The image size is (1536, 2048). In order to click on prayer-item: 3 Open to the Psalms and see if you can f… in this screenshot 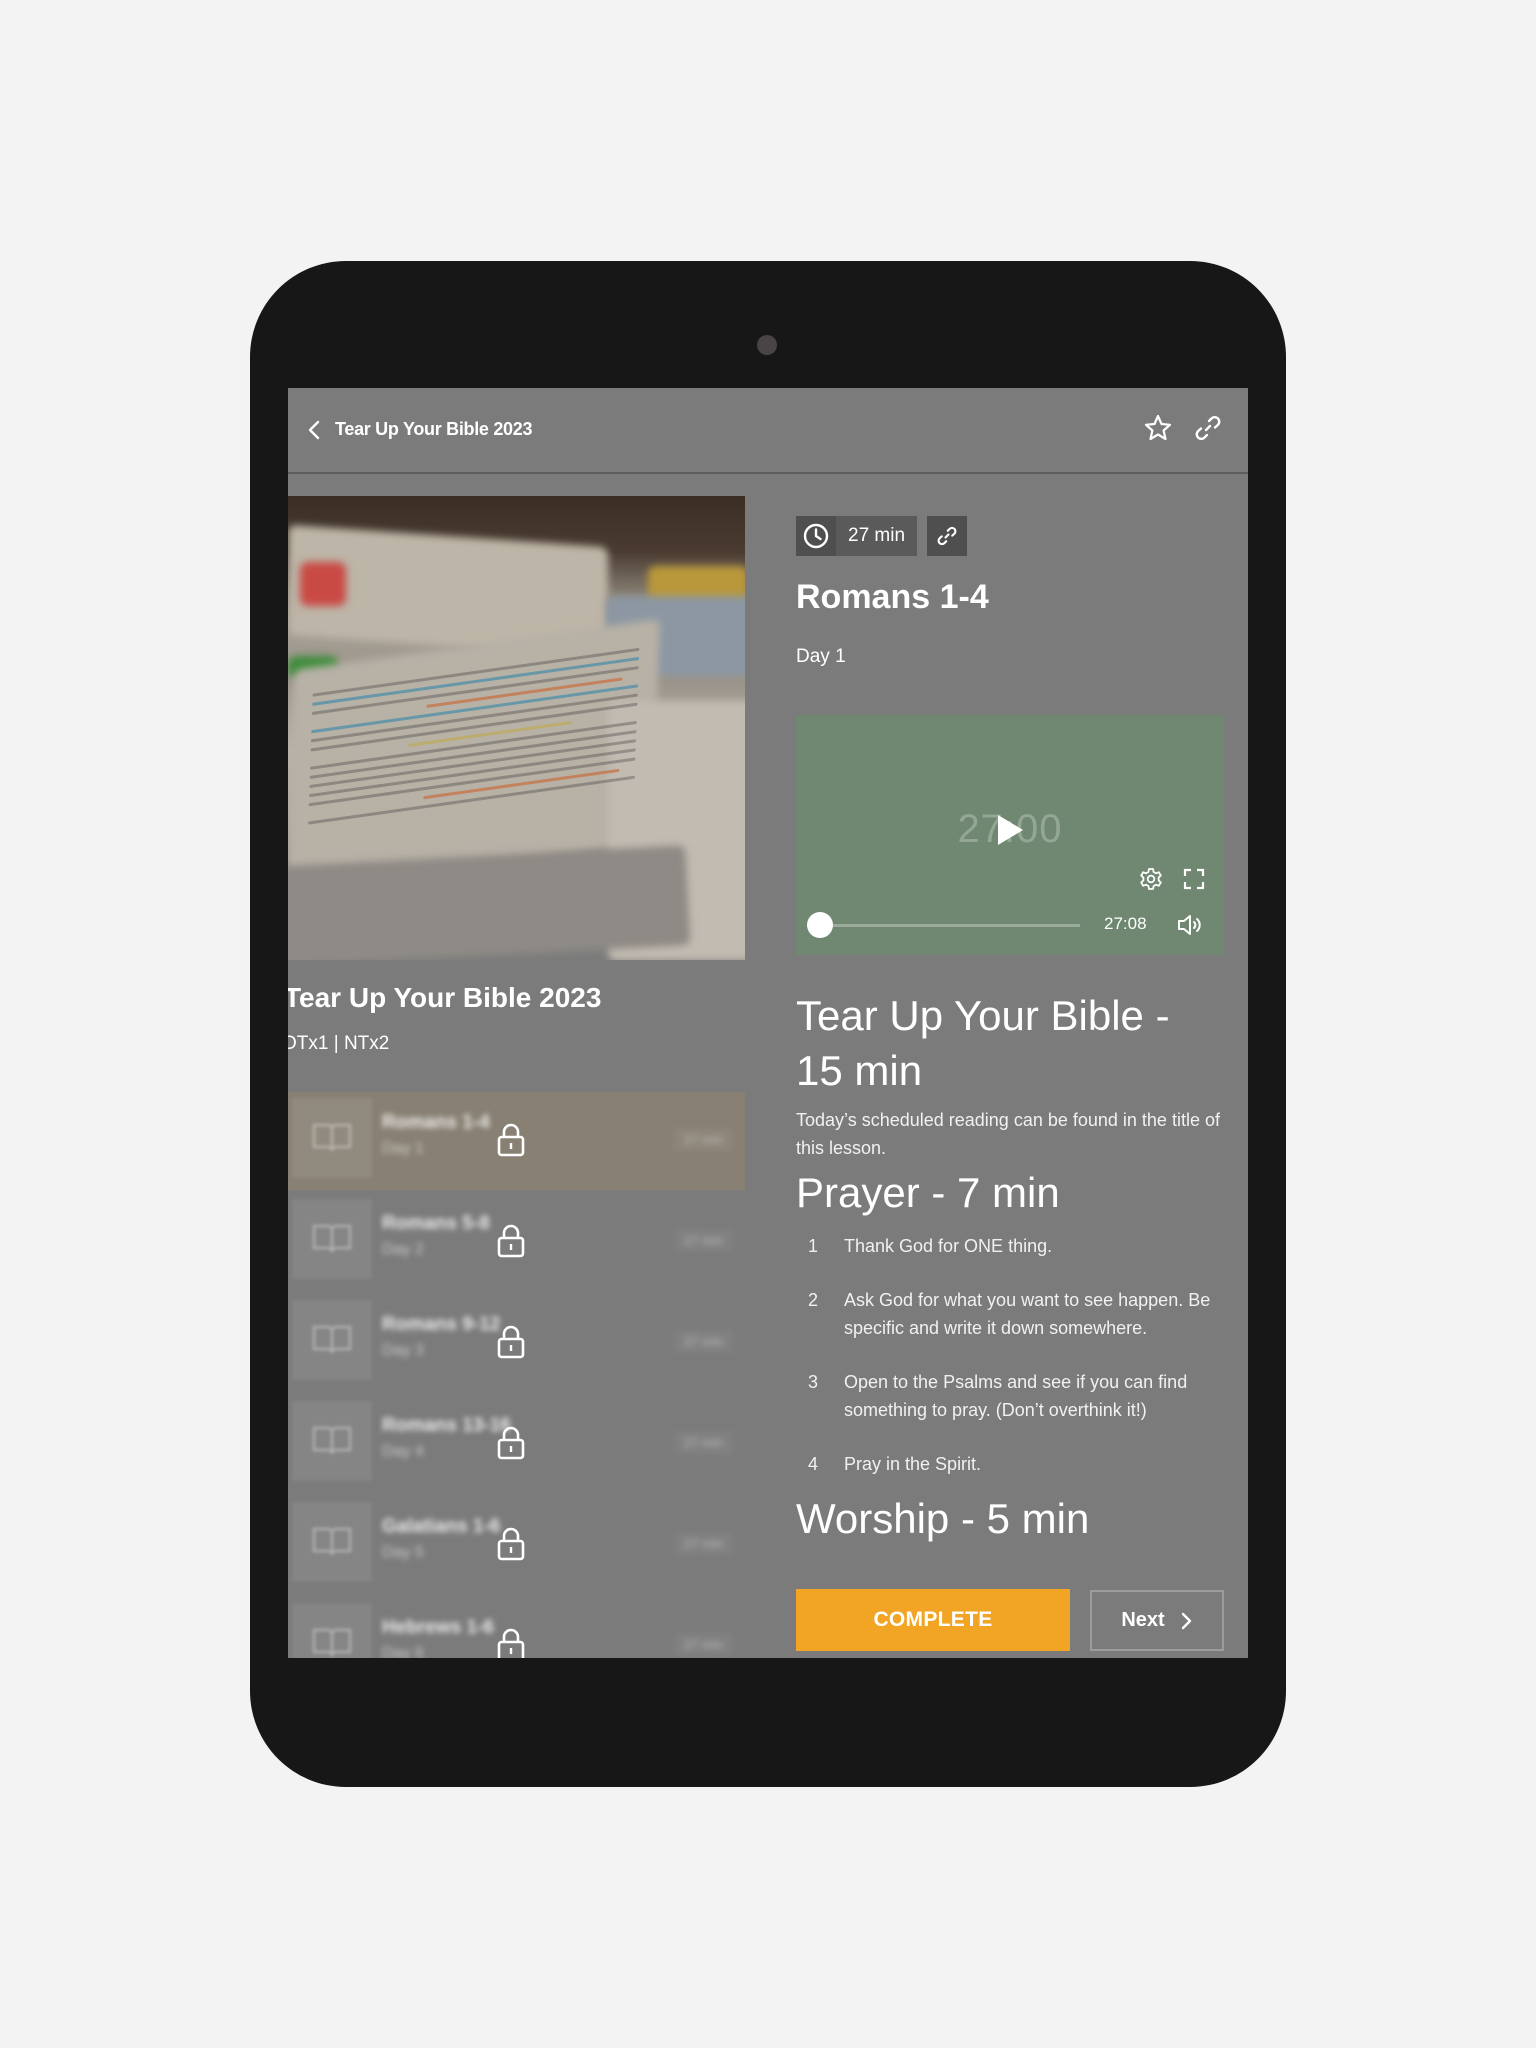, I will do `click(998, 1396)`.